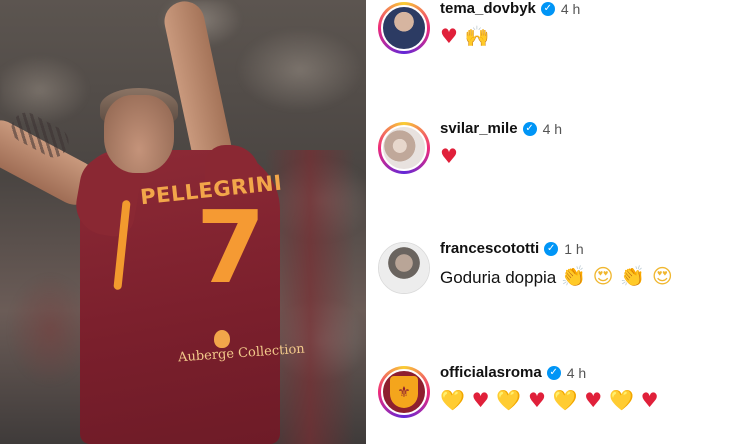  What do you see at coordinates (498, 277) in the screenshot?
I see `comment-text: Goduria doppia` at bounding box center [498, 277].